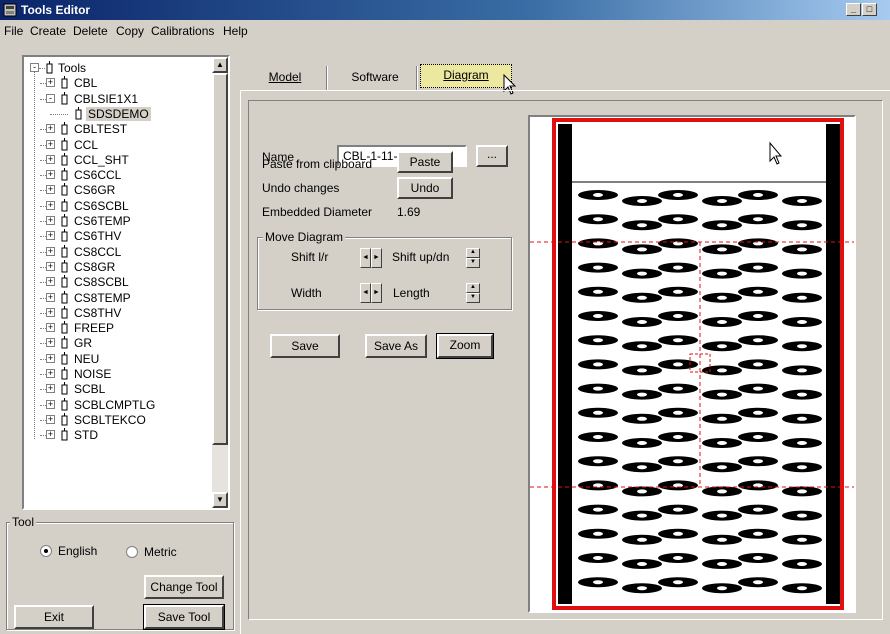 The image size is (890, 634). I want to click on tree-item: + FREEP, so click(119, 328).